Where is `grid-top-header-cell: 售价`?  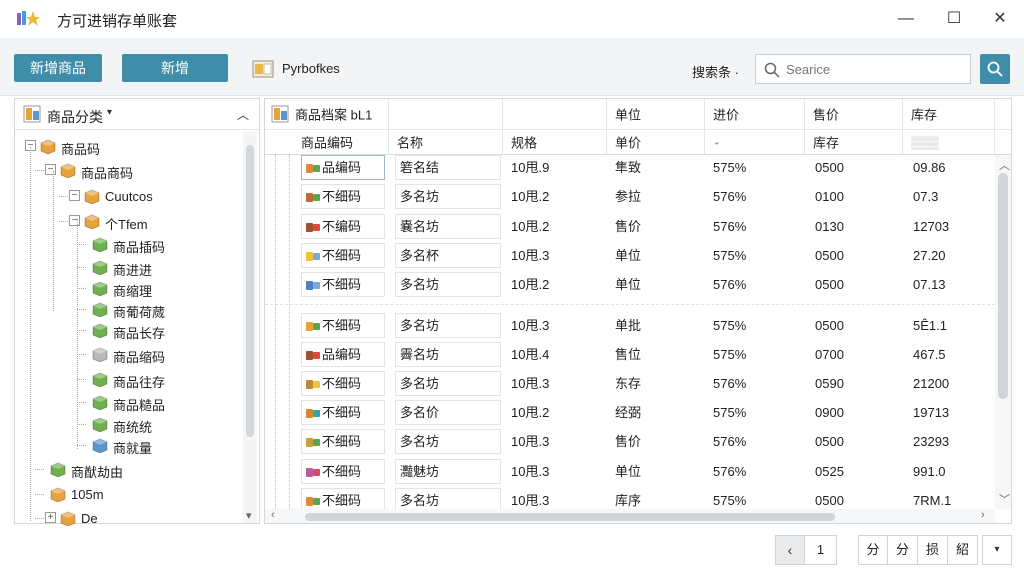
grid-top-header-cell: 售价 is located at coordinates (854, 114).